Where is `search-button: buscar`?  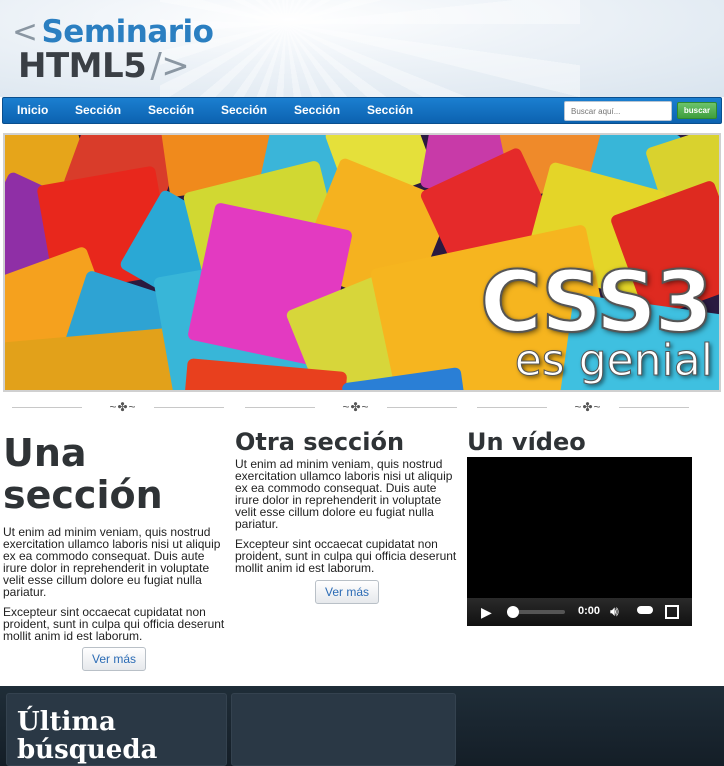
search-button: buscar is located at coordinates (697, 110).